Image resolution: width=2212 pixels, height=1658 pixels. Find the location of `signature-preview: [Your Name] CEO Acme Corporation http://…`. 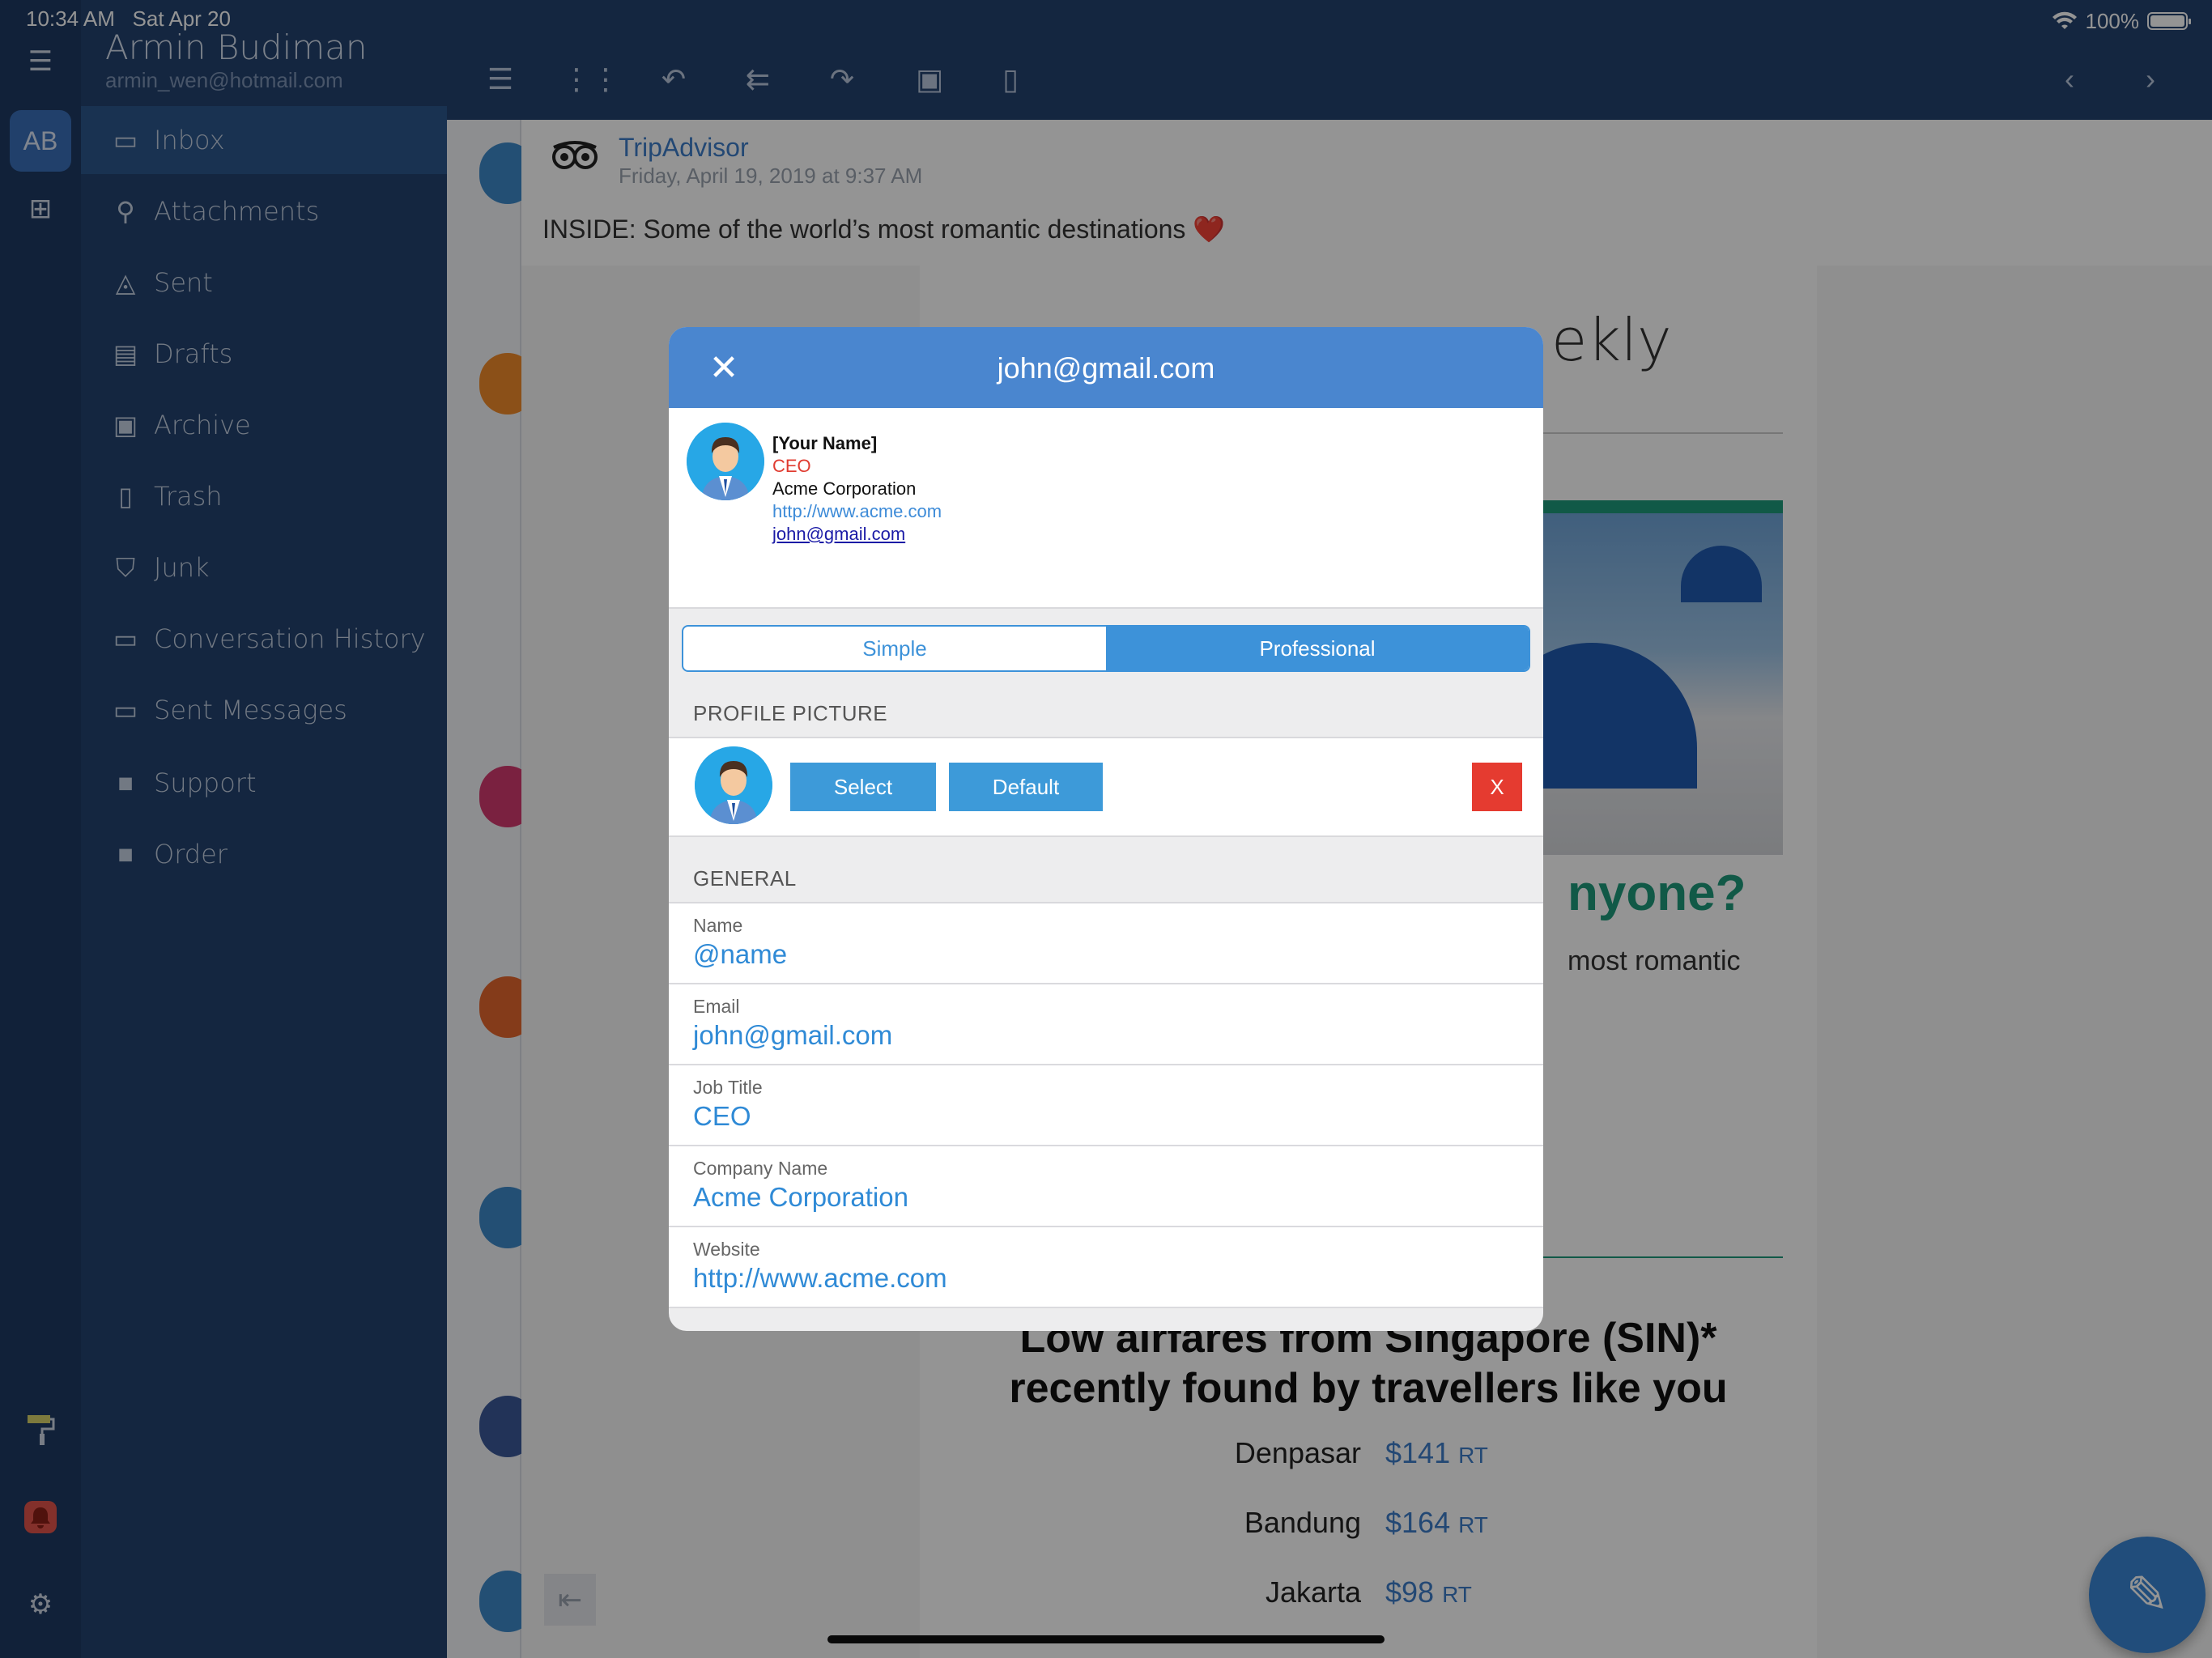

signature-preview: [Your Name] CEO Acme Corporation http://… is located at coordinates (1106, 508).